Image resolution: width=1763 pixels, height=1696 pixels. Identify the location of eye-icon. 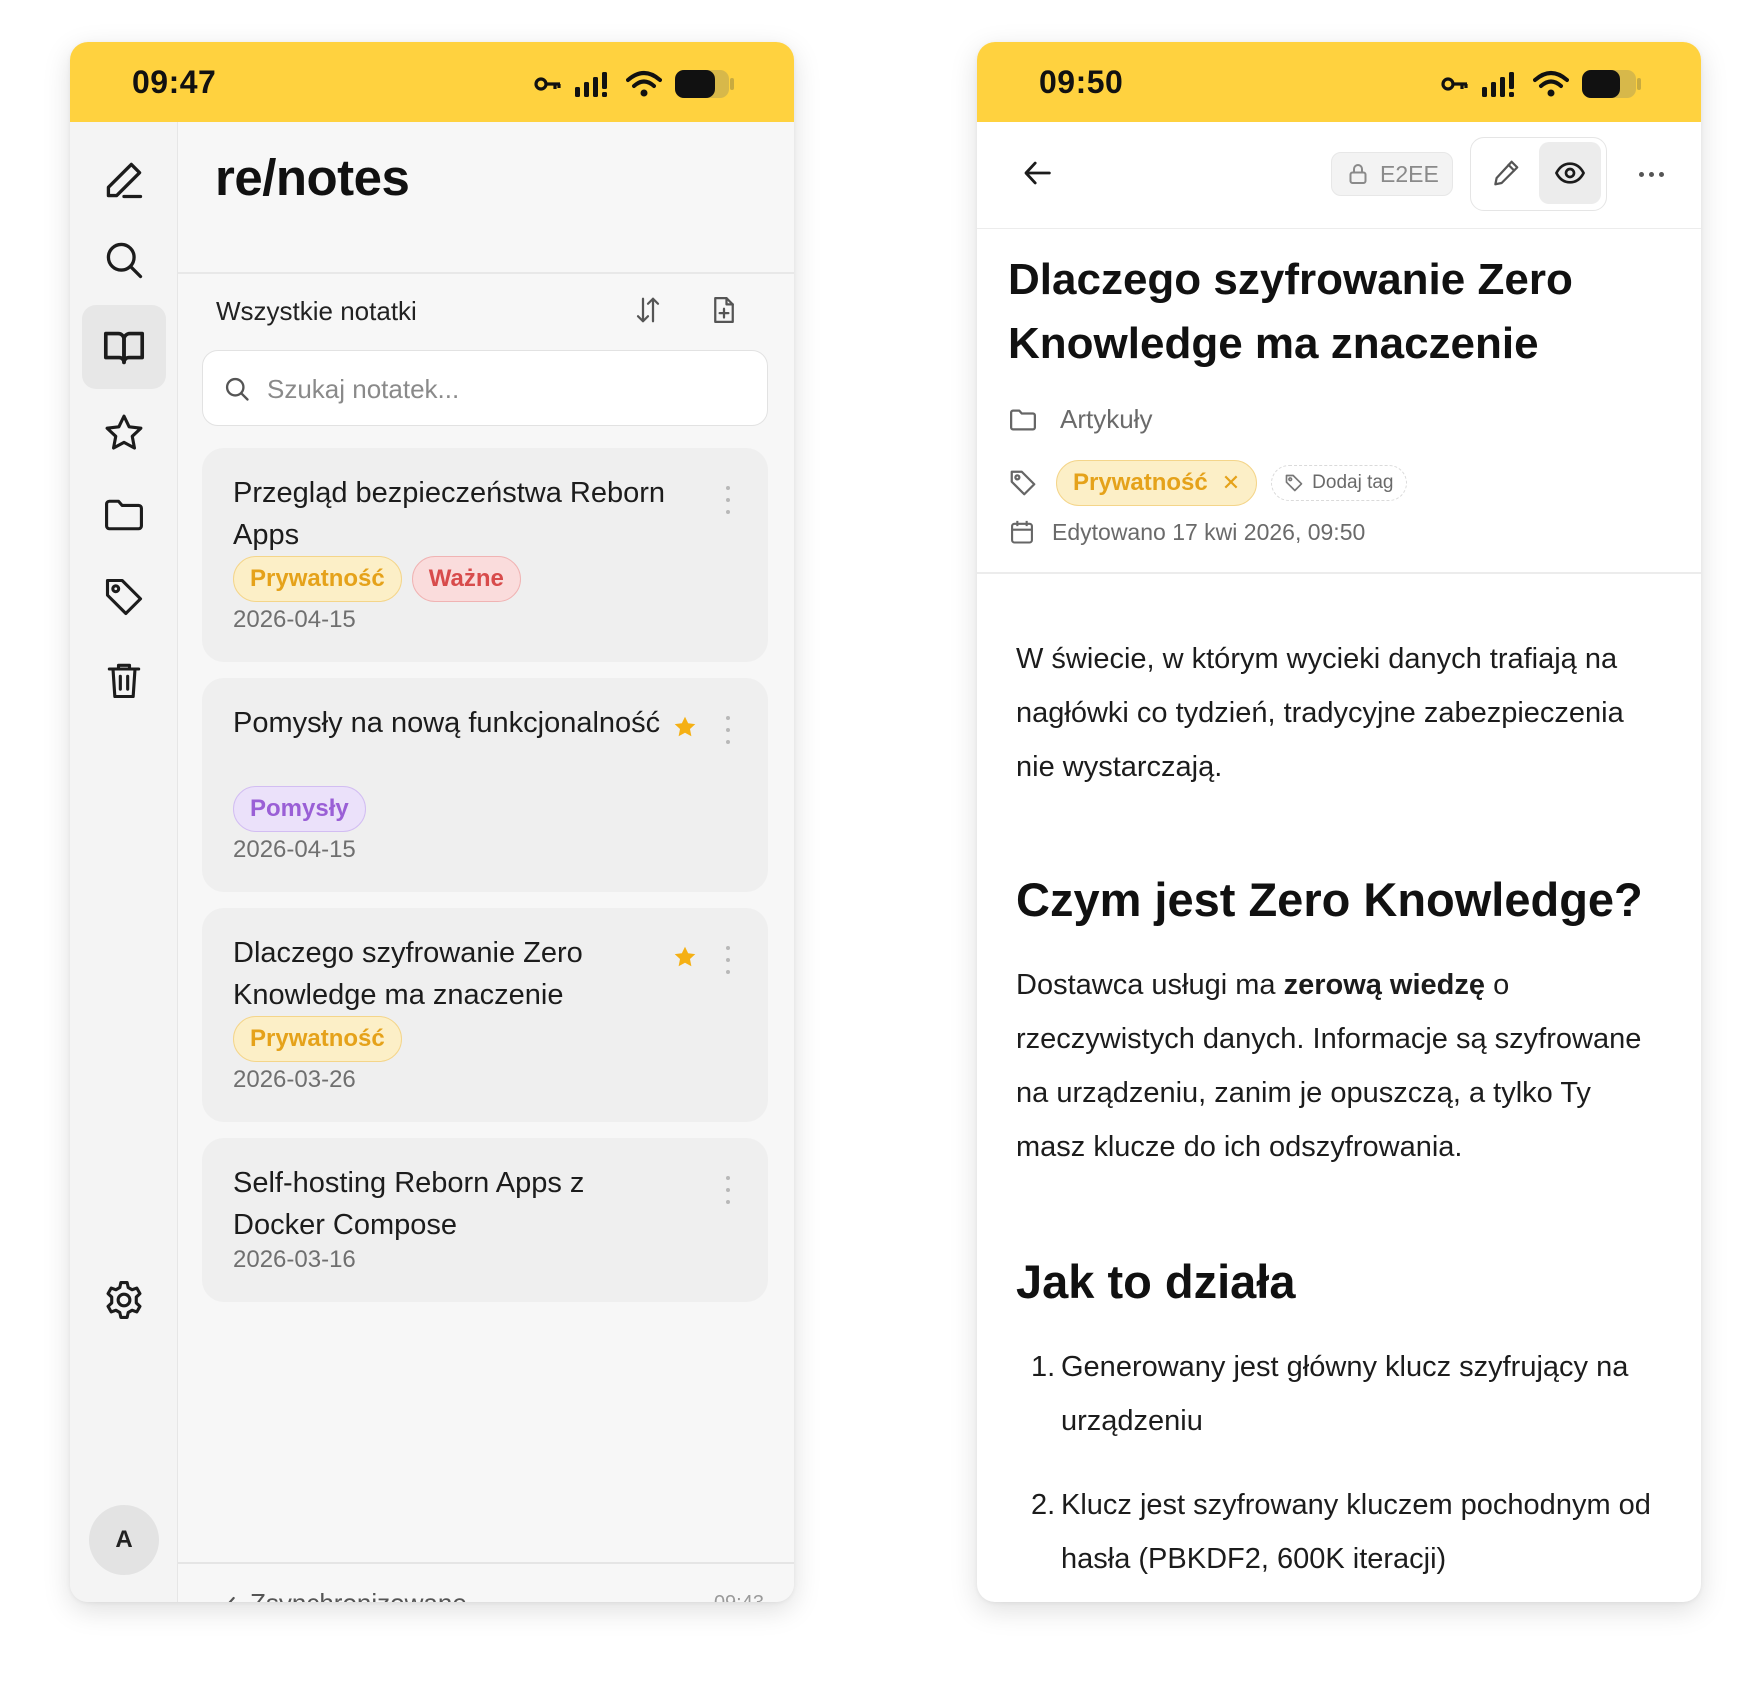
(1570, 173).